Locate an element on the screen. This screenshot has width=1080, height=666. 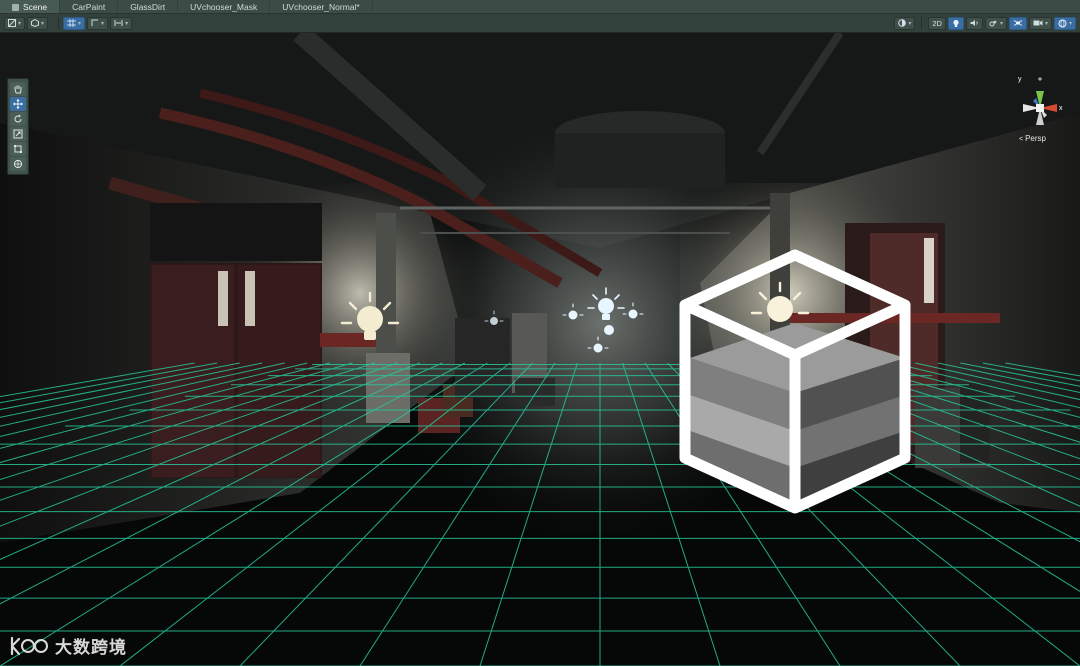
move-tool-button is located at coordinates (18, 104).